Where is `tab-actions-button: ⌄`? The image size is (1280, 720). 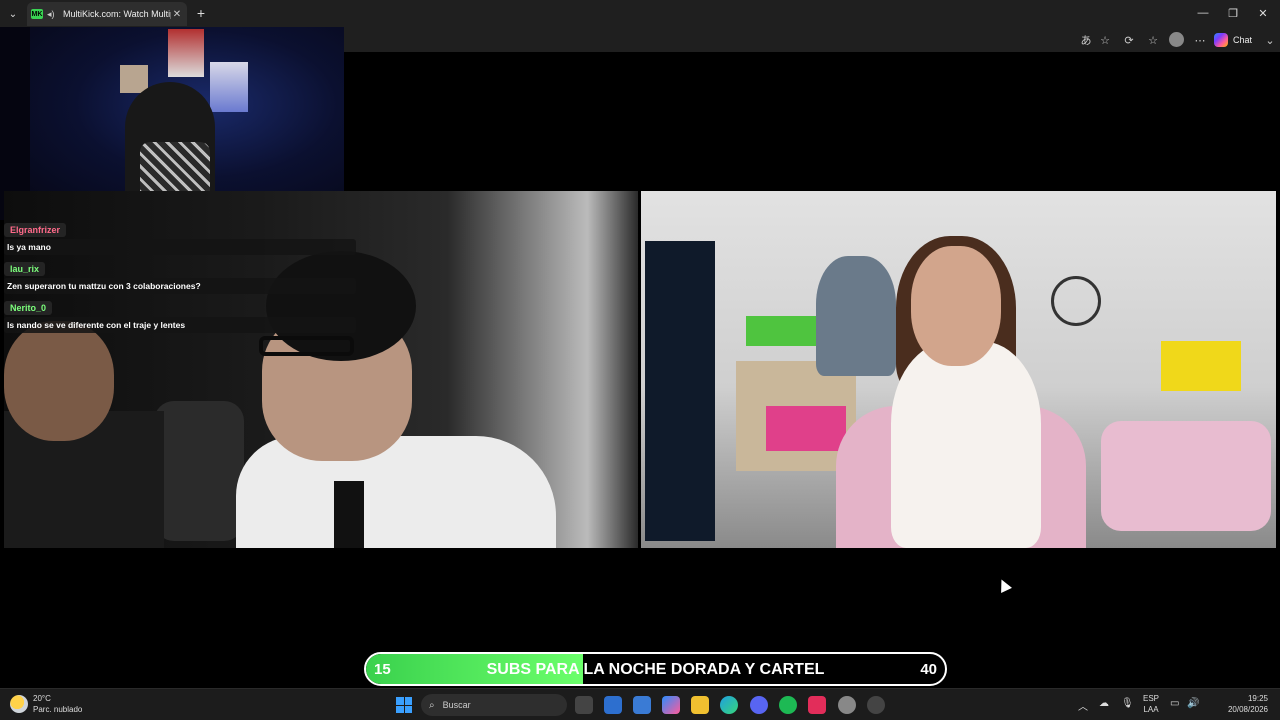 tab-actions-button: ⌄ is located at coordinates (13, 14).